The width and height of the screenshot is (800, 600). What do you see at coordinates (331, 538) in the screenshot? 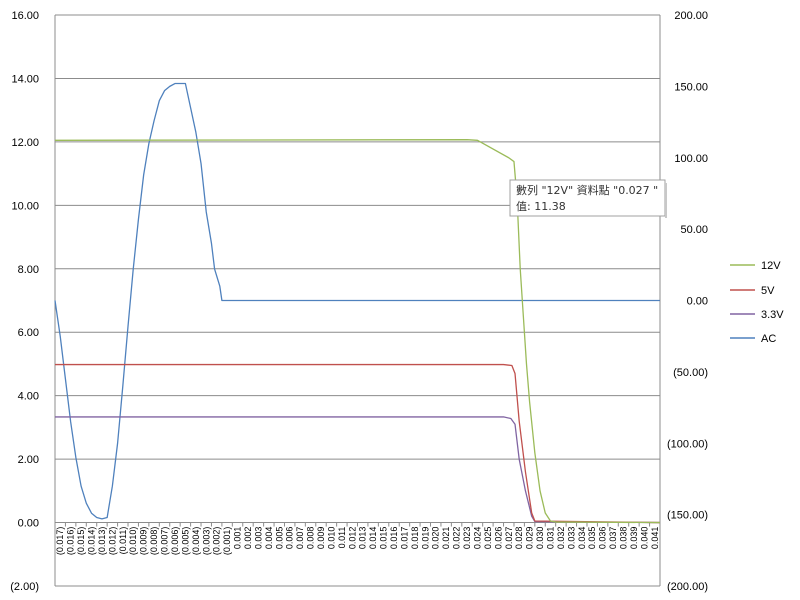
I see `x-tick-label: 0.010` at bounding box center [331, 538].